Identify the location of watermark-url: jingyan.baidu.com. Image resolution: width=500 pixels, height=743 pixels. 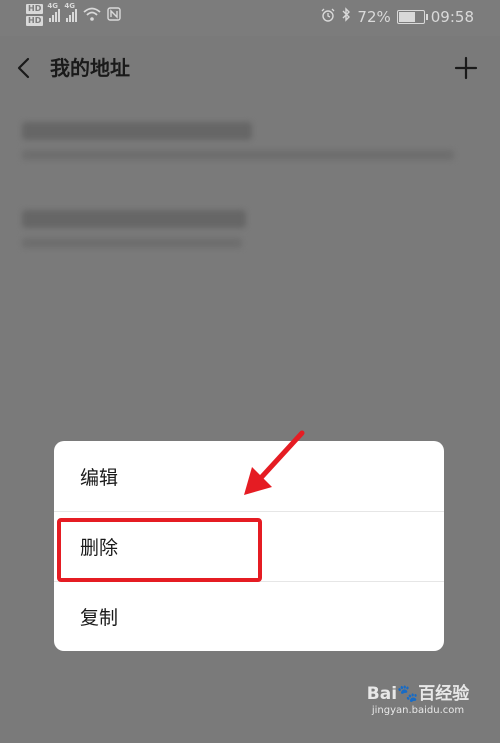
(418, 710).